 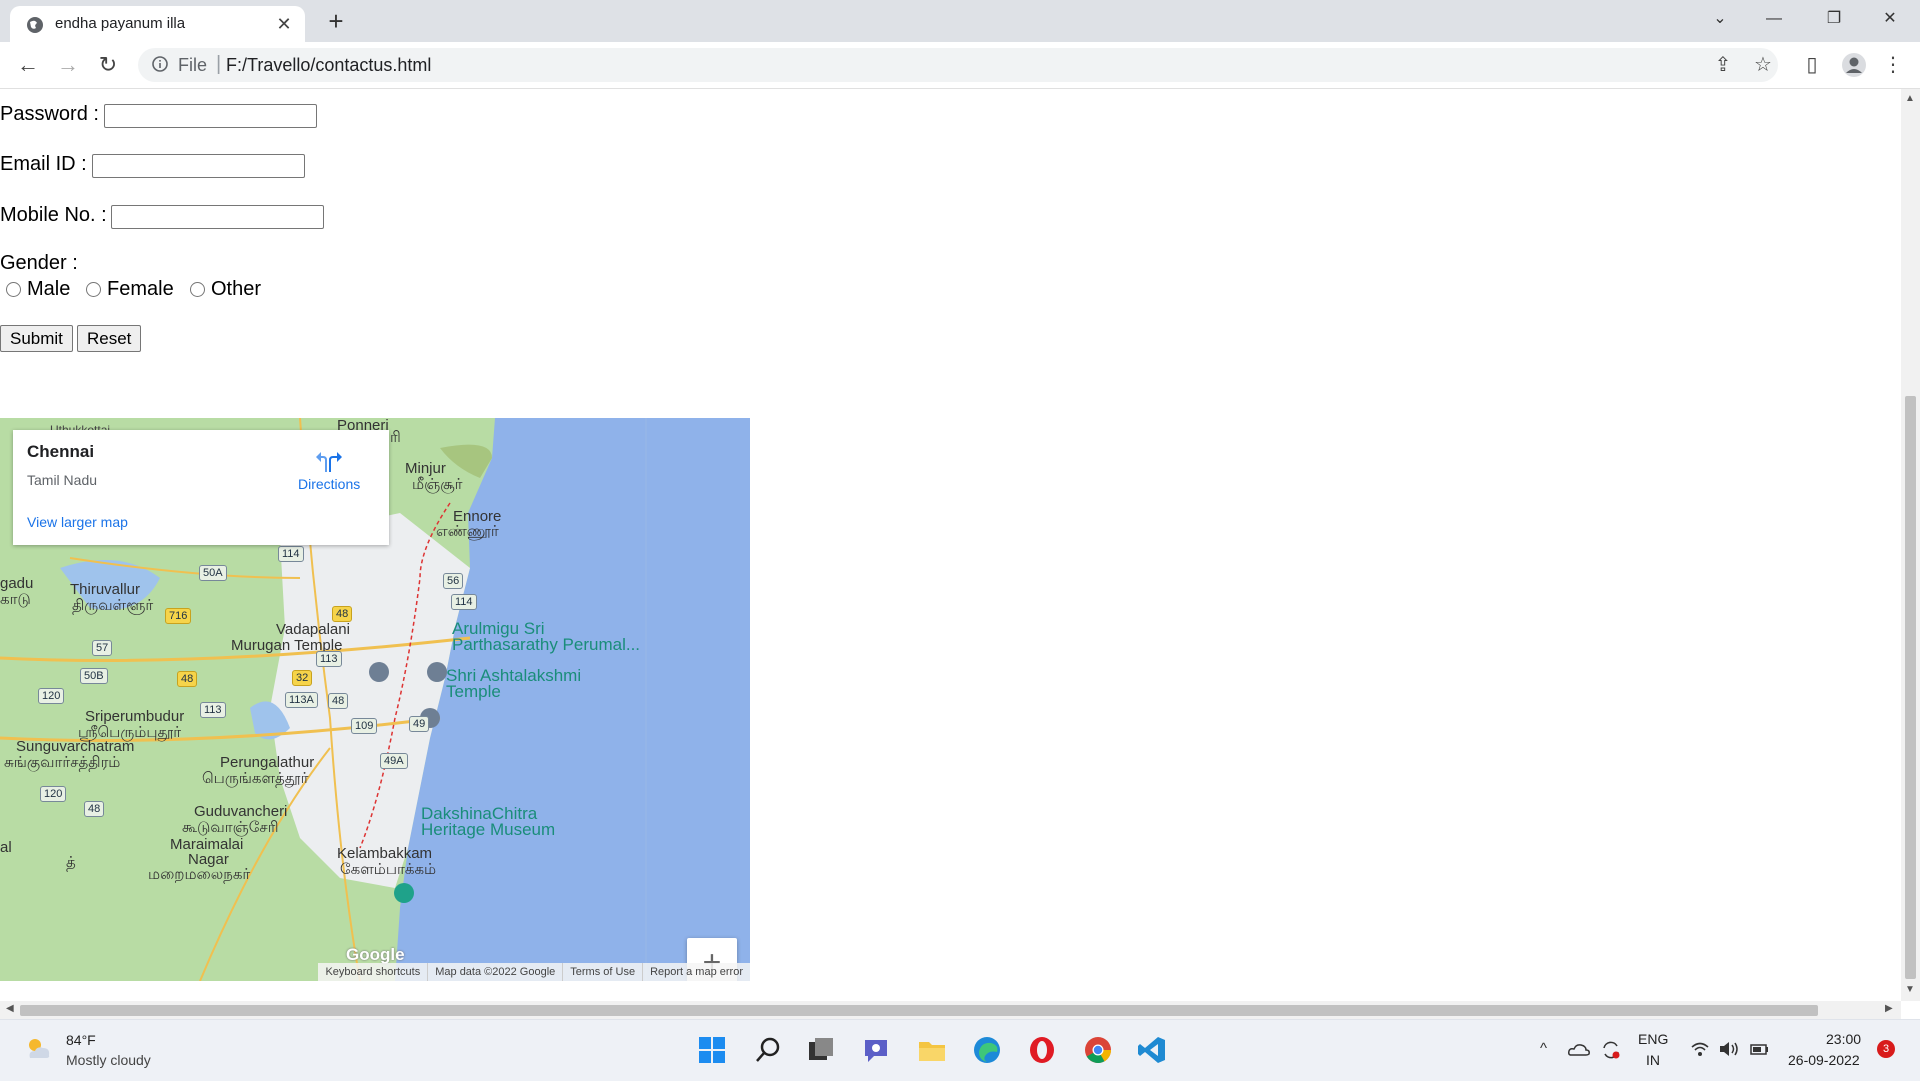 What do you see at coordinates (62, 762) in the screenshot?
I see `map-label-sunguvar-ta: சுங்குவார்சத்திரம்` at bounding box center [62, 762].